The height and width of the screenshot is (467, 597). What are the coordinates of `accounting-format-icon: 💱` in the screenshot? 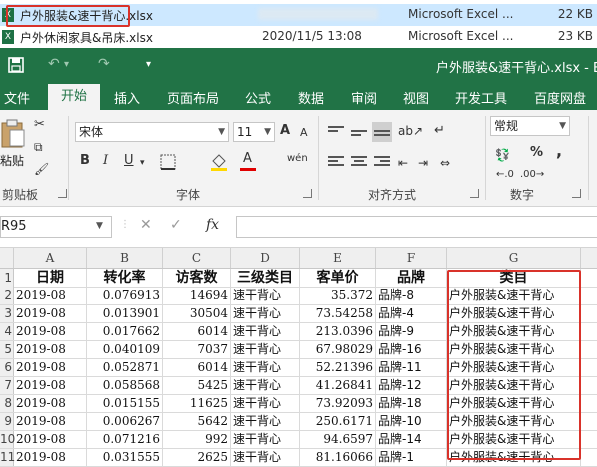 It's located at (502, 155).